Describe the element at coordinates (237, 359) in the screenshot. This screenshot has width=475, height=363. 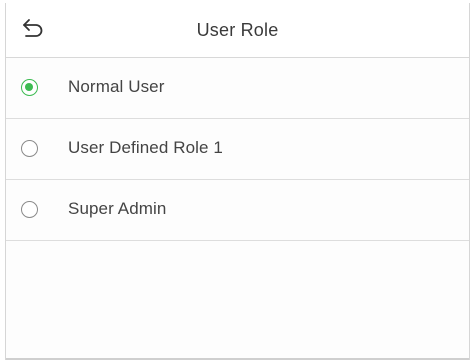
I see `screen-bottom-edge` at that location.